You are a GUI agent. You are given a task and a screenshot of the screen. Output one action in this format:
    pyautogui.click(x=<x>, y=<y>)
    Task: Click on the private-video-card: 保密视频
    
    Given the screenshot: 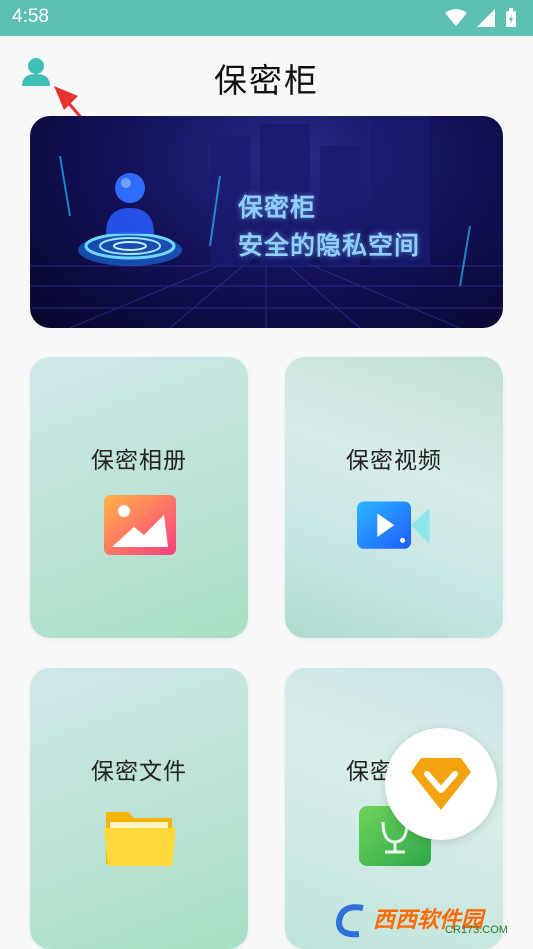 What is the action you would take?
    pyautogui.click(x=394, y=497)
    